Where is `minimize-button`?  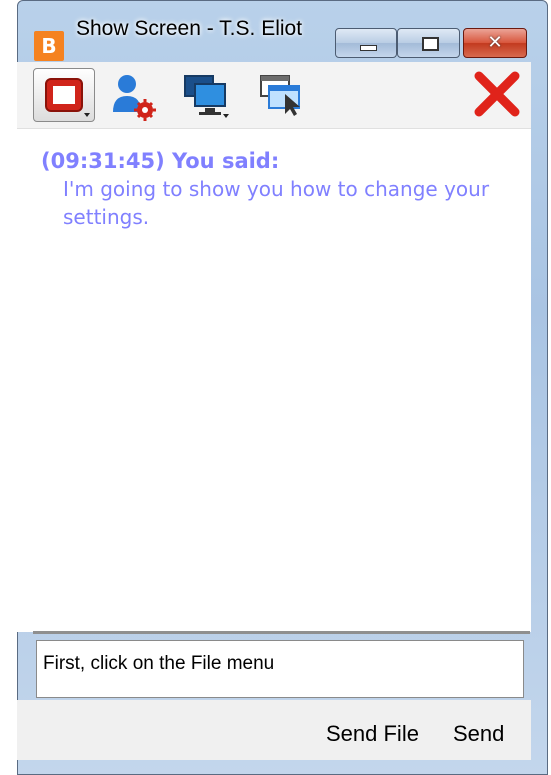 minimize-button is located at coordinates (366, 43).